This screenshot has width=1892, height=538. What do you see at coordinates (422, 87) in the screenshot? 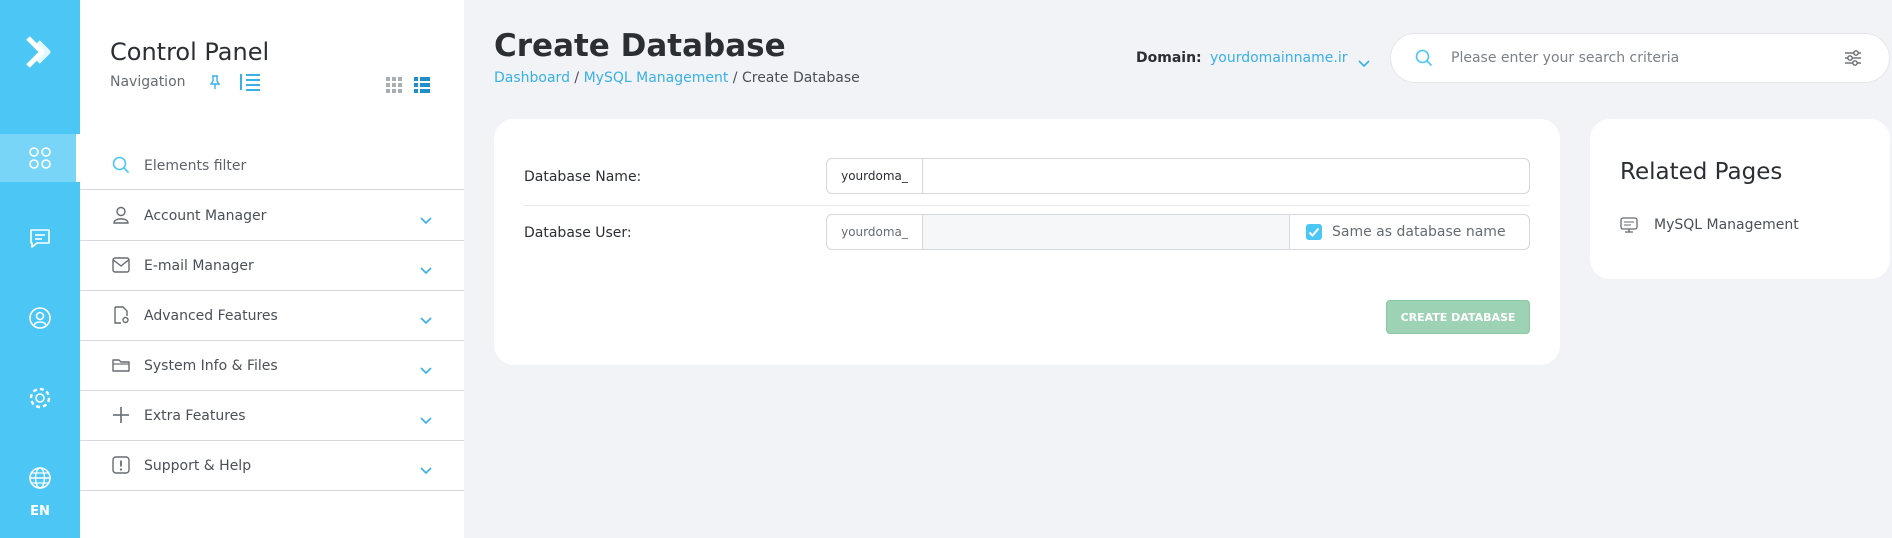
I see `list-view-icon` at bounding box center [422, 87].